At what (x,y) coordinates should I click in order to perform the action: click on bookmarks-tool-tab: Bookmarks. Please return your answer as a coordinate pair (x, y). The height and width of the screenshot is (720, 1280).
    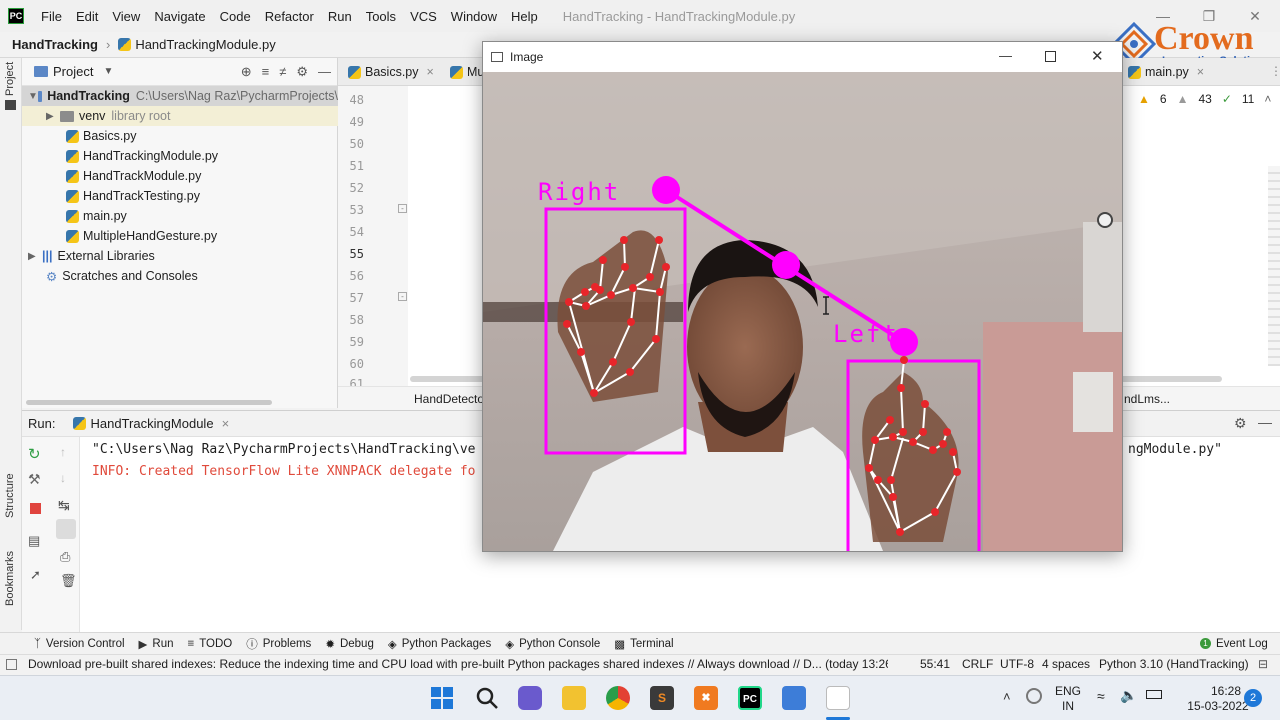
    Looking at the image, I should click on (10, 578).